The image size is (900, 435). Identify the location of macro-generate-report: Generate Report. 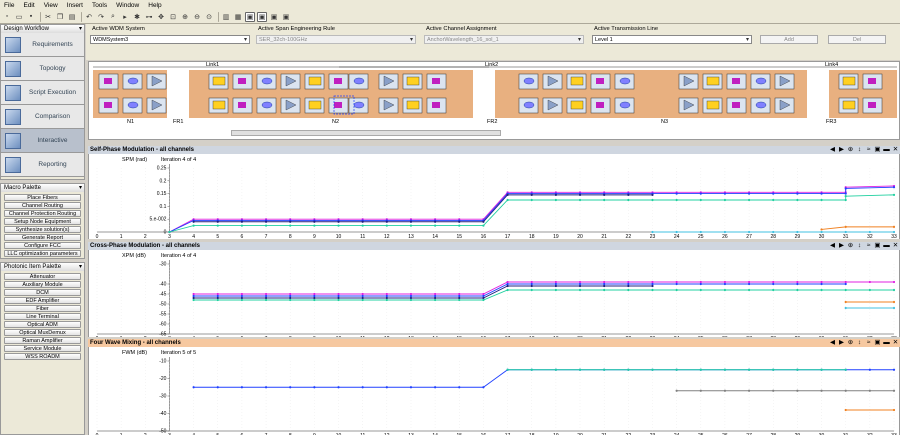
(42, 237).